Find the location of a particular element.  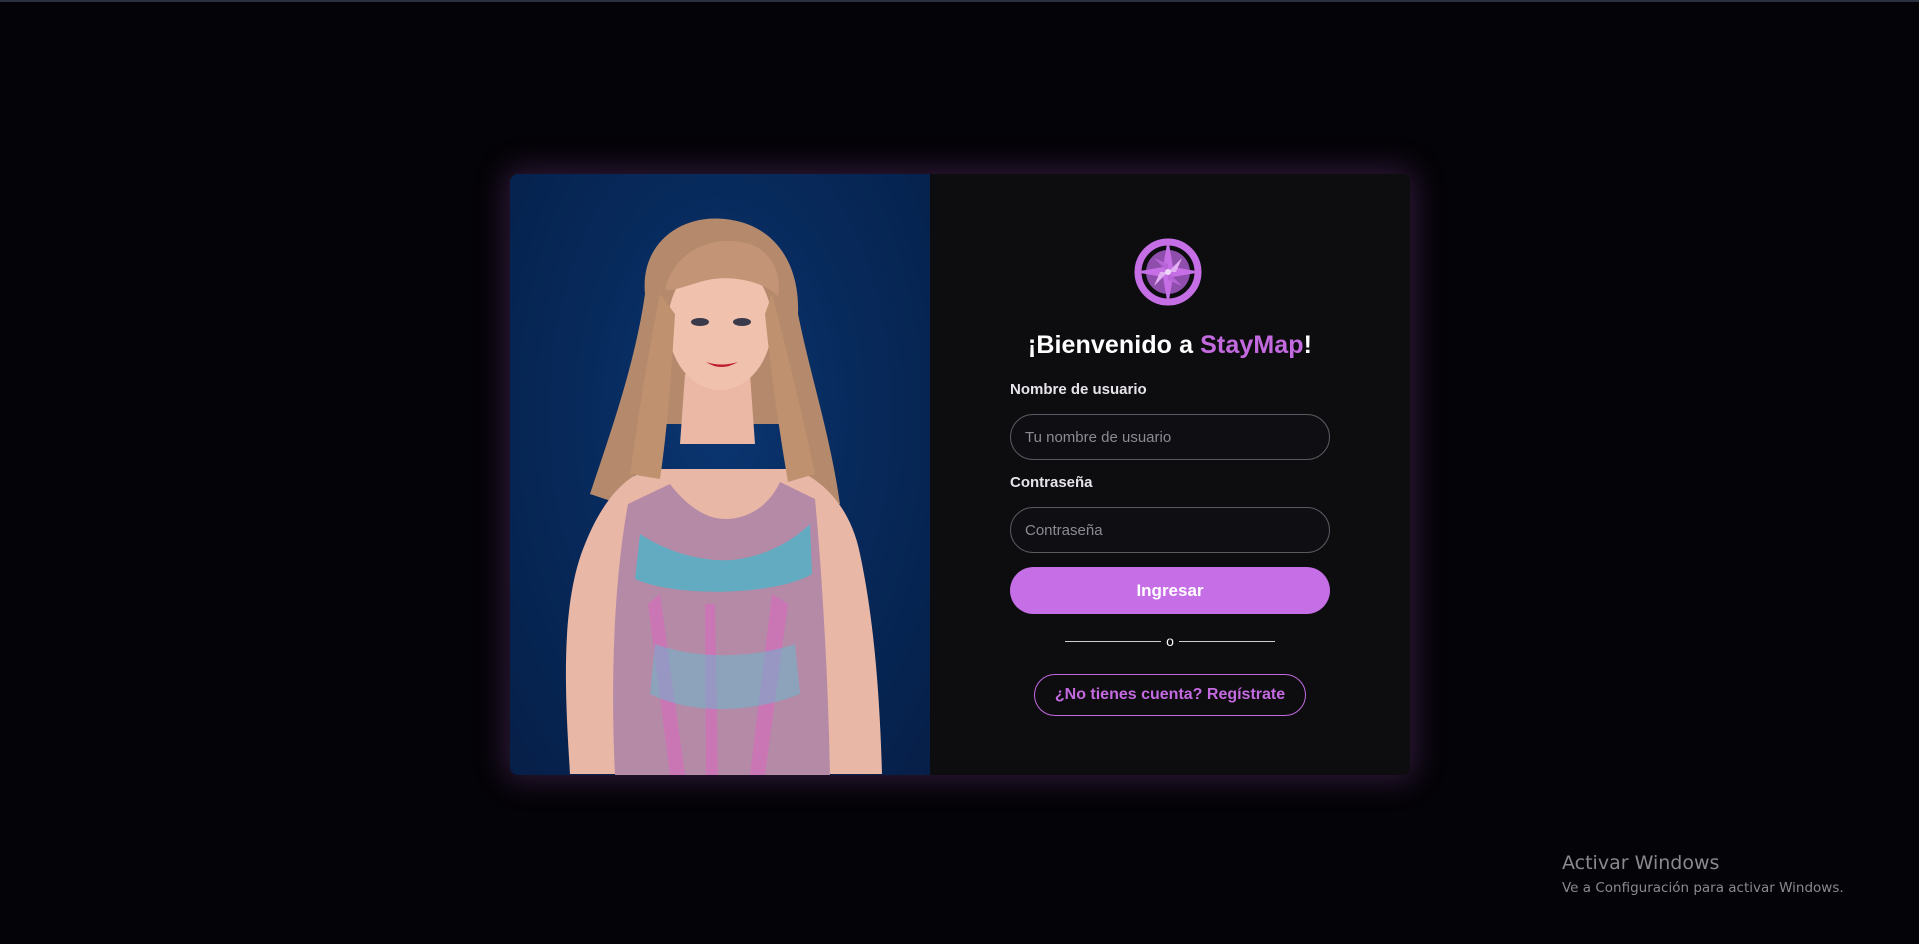

divider-text: o is located at coordinates (1170, 641).